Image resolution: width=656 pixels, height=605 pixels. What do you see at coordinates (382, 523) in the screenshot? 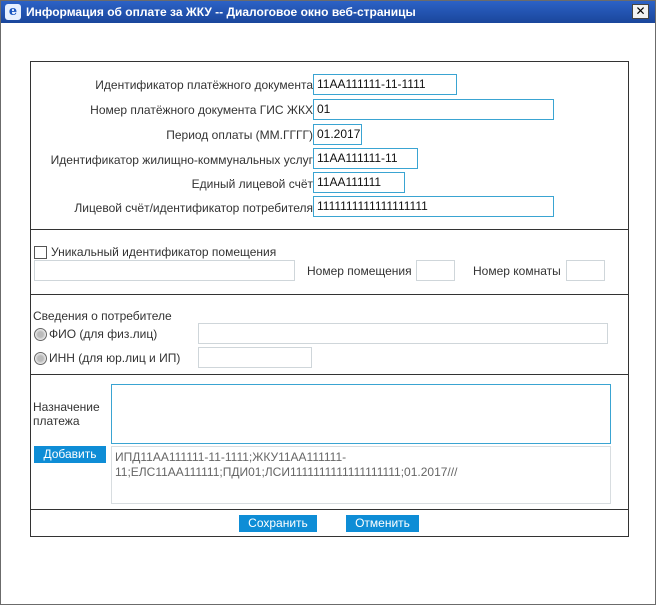
I see `cancel-button: Отменить` at bounding box center [382, 523].